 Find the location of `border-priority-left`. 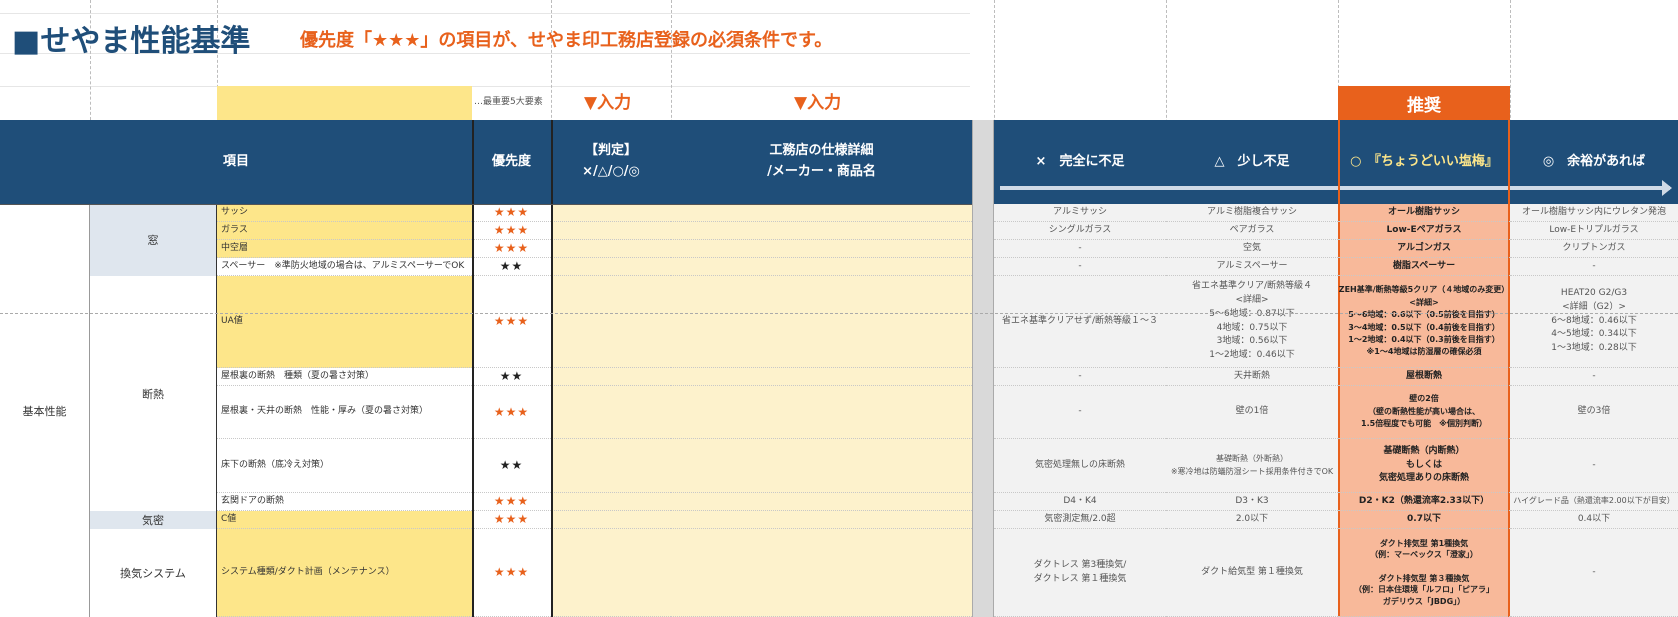

border-priority-left is located at coordinates (473, 368).